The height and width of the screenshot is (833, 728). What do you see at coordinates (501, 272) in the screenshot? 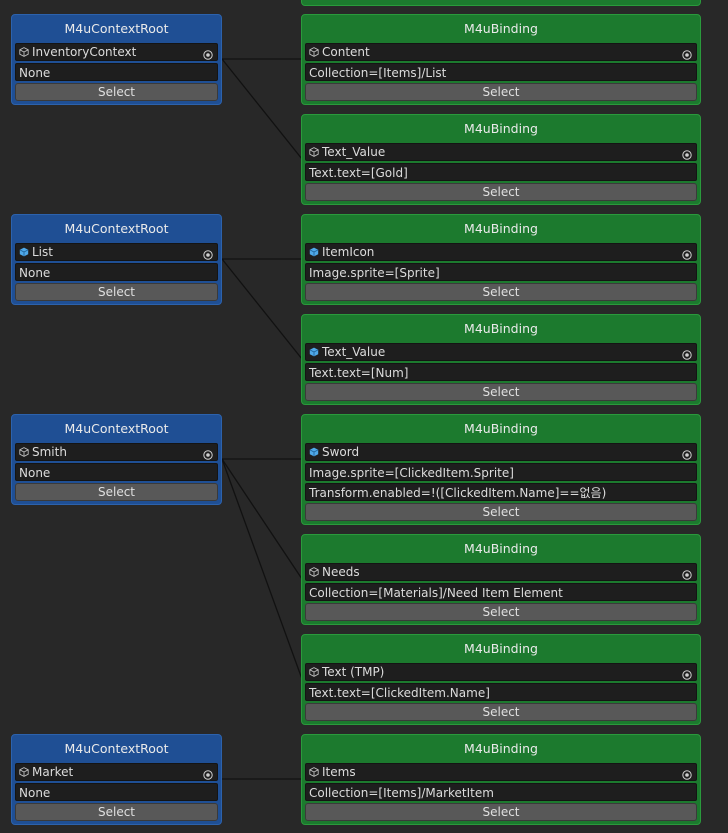
I see `binding-expression-field: Image.sprite=[Sprite]` at bounding box center [501, 272].